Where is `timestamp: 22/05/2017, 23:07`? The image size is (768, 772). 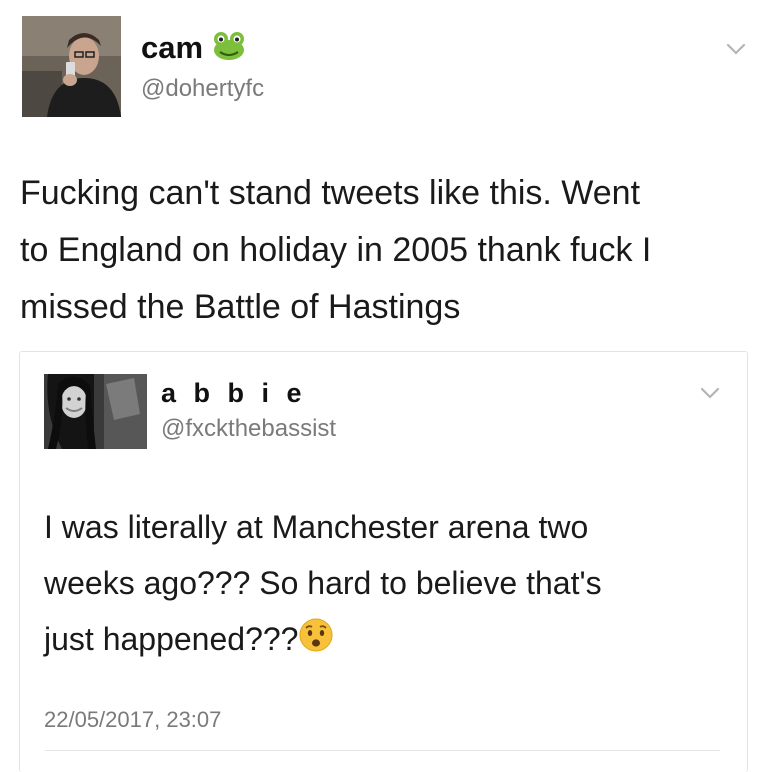
timestamp: 22/05/2017, 23:07 is located at coordinates (132, 720).